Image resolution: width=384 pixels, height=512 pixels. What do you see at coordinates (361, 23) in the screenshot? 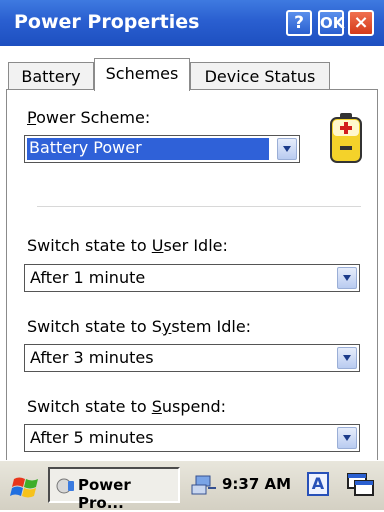
I see `close-button: ×` at bounding box center [361, 23].